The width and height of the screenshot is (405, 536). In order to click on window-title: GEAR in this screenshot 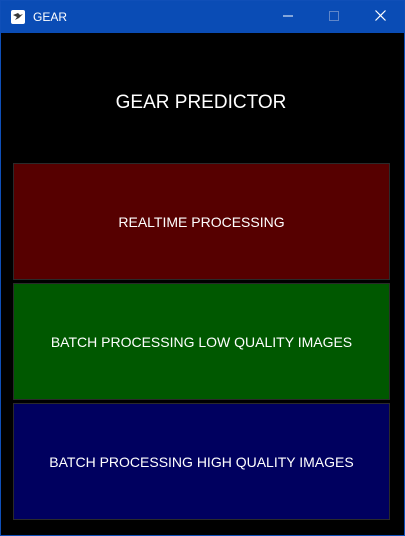, I will do `click(50, 17)`.